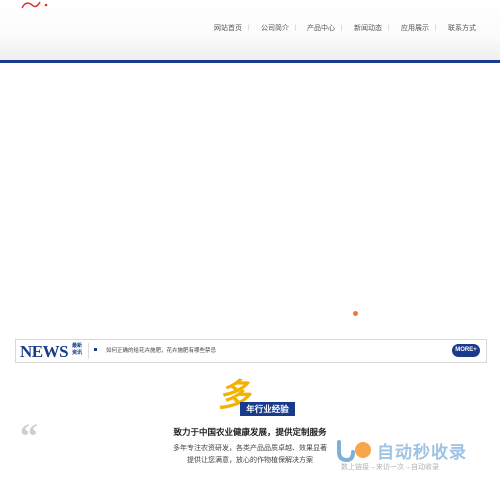  Describe the element at coordinates (390, 467) in the screenshot. I see `watermark-subtitle: 数上链接→来访一次→自动收录` at that location.